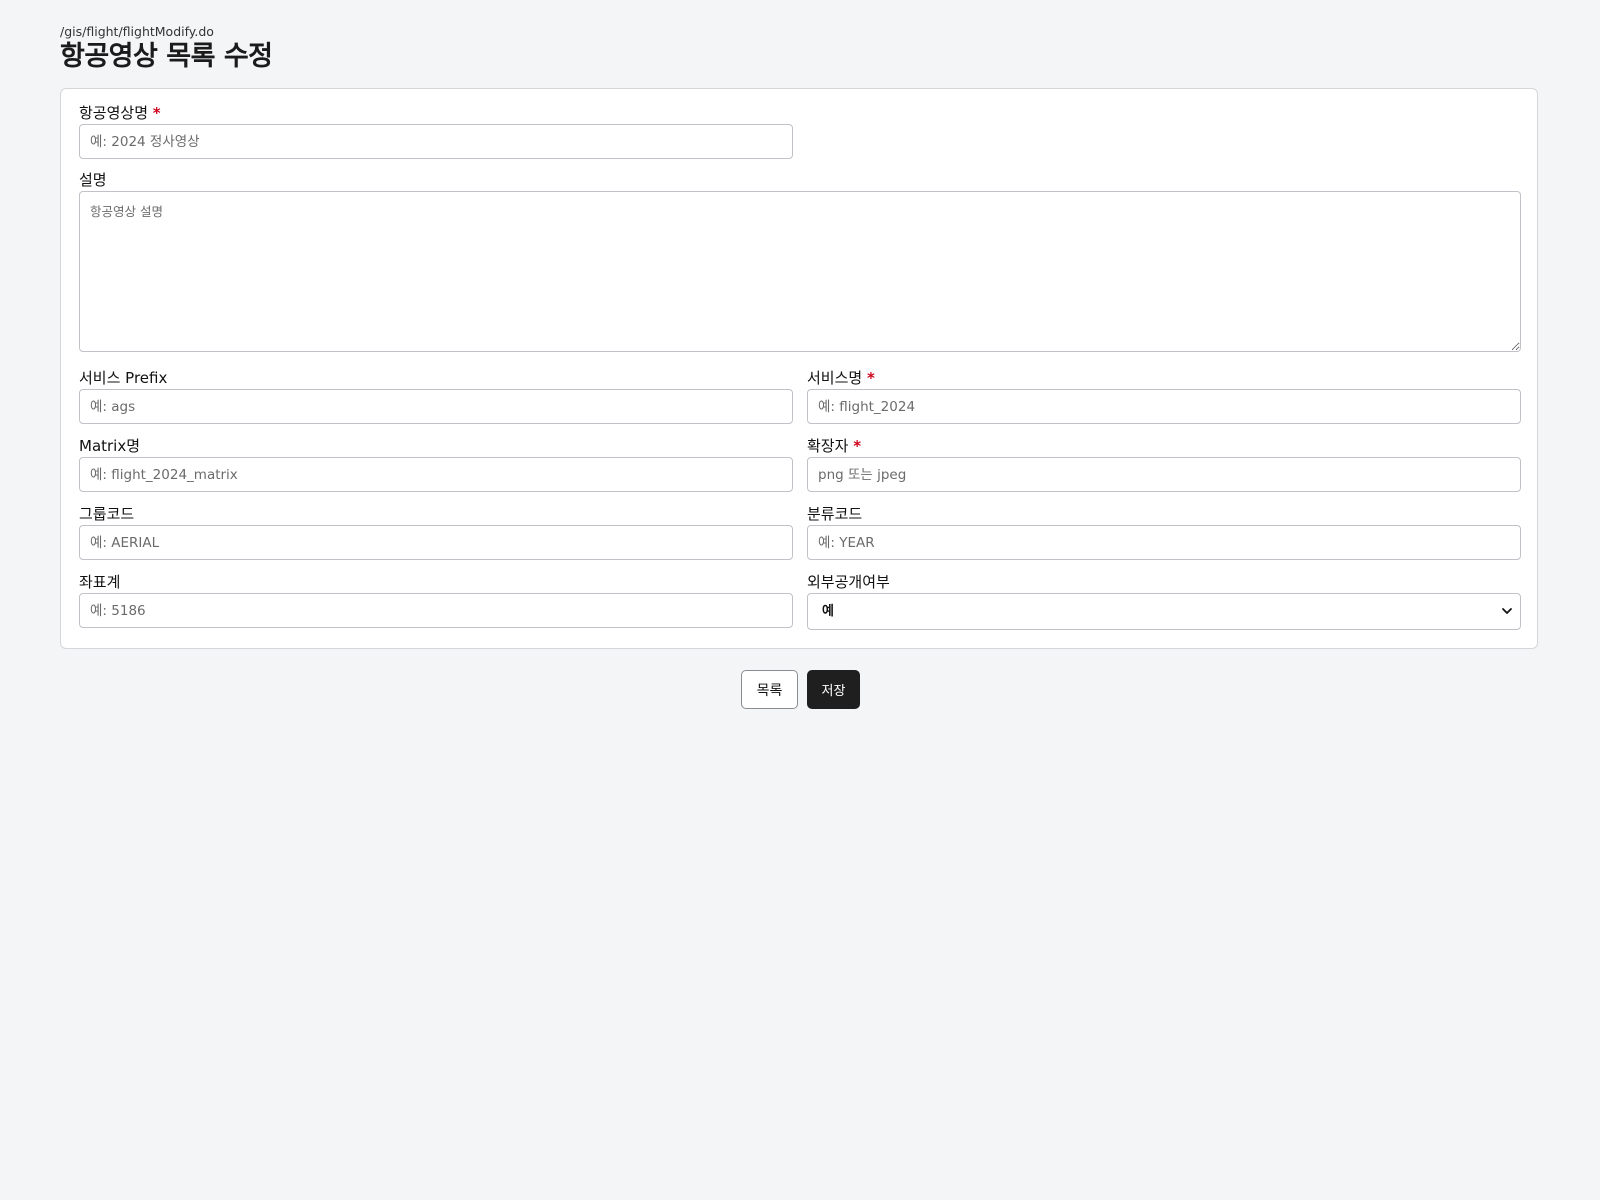 This screenshot has width=1600, height=1200. Describe the element at coordinates (100, 582) in the screenshot. I see `coord-system-label: 좌표계` at that location.